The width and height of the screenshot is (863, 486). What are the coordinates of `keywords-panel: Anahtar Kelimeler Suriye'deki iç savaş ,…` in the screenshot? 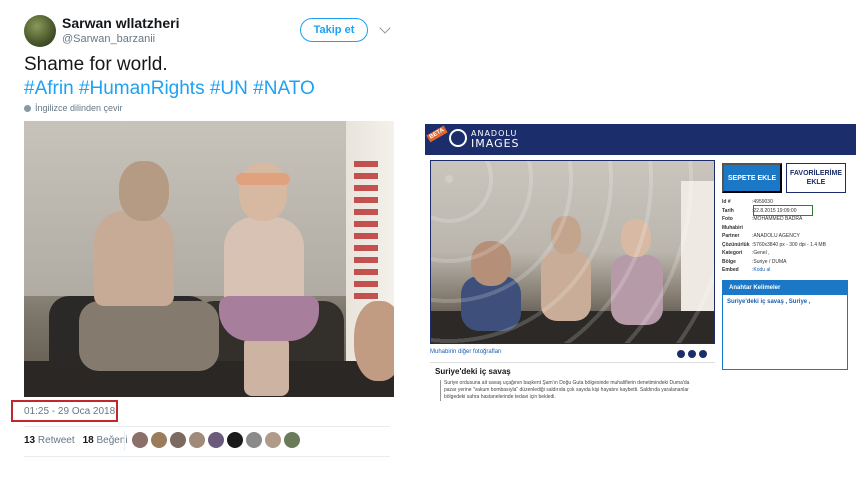 It's located at (785, 325).